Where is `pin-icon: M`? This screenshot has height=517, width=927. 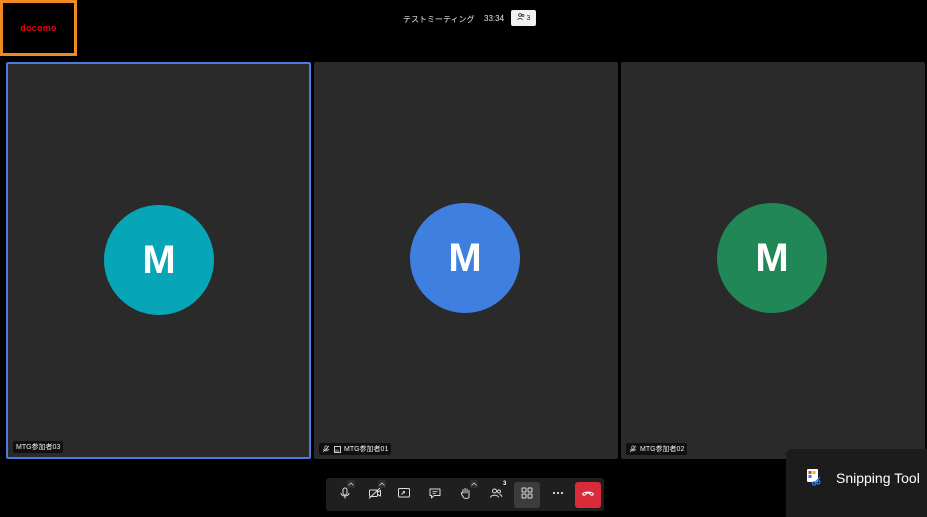
pin-icon: M is located at coordinates (337, 449).